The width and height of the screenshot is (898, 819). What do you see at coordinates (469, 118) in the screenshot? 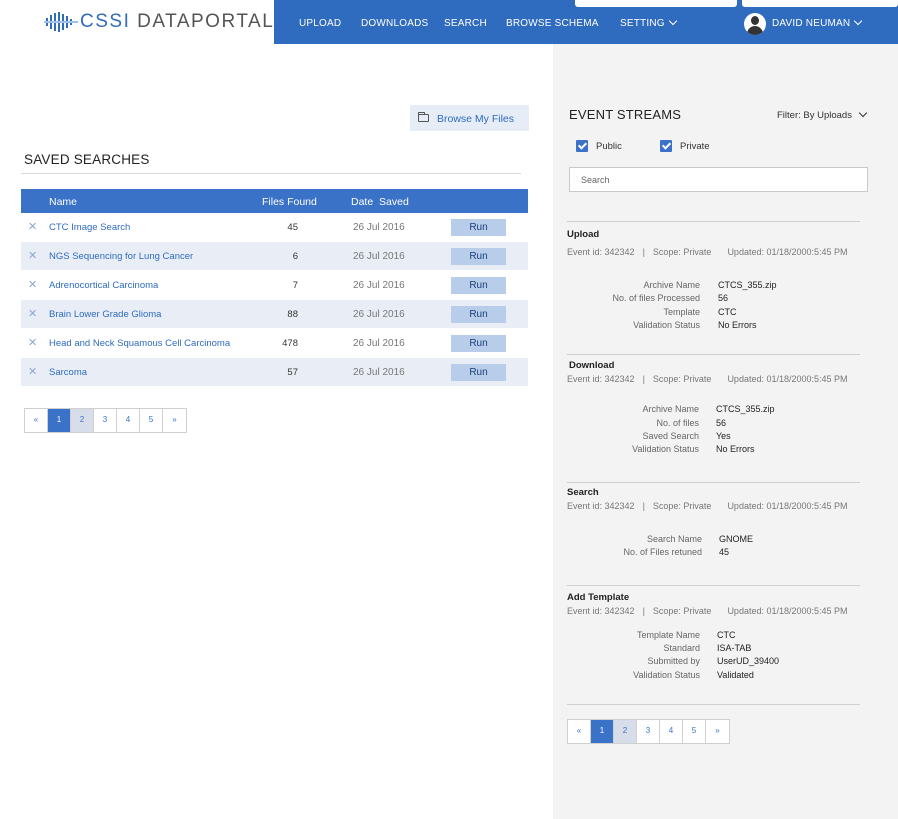
I see `browse-my-files-button: Browse My Files` at bounding box center [469, 118].